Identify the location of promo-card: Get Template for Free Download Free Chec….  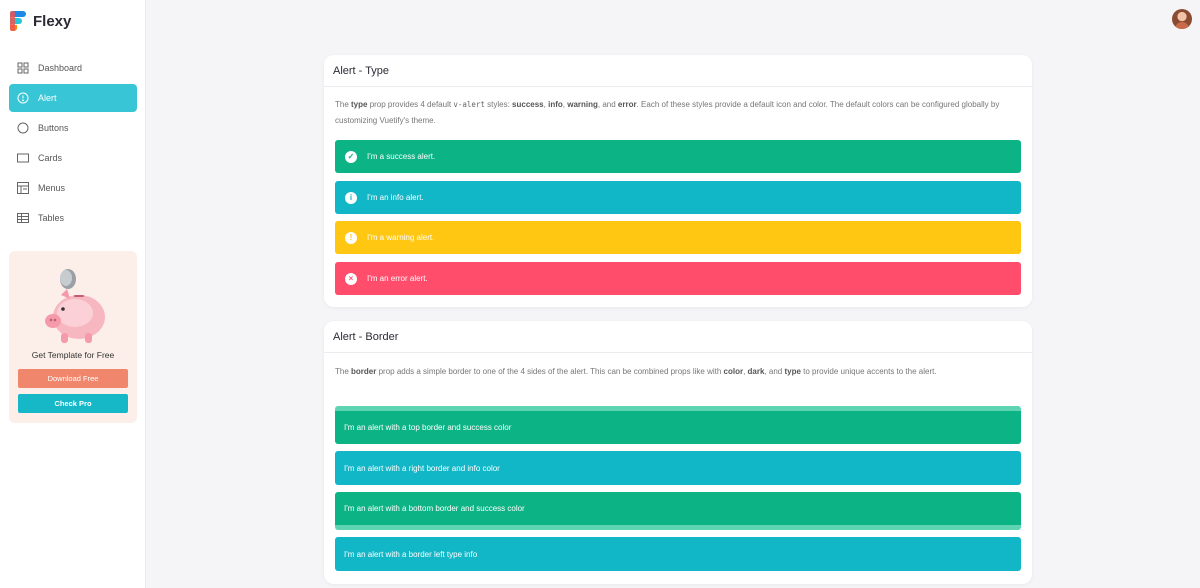
(73, 337).